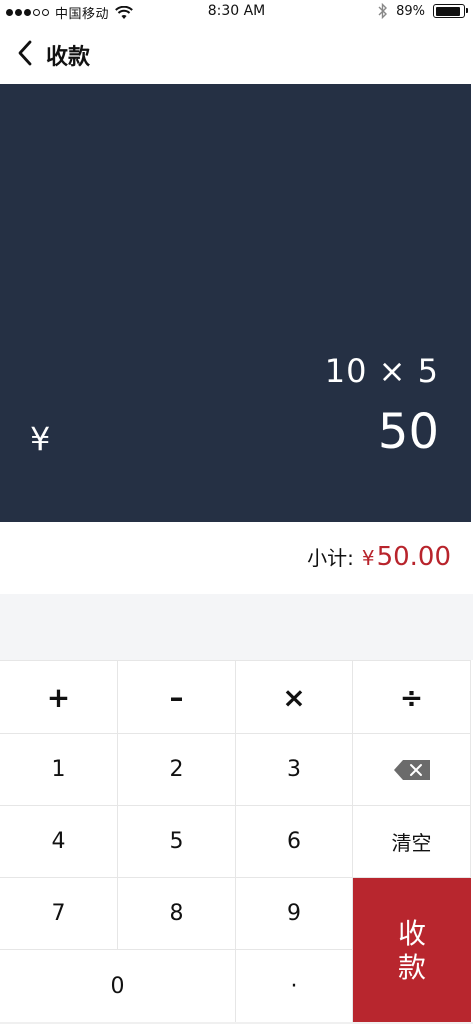 This screenshot has width=473, height=1024. I want to click on digit-3-key: 3, so click(294, 770).